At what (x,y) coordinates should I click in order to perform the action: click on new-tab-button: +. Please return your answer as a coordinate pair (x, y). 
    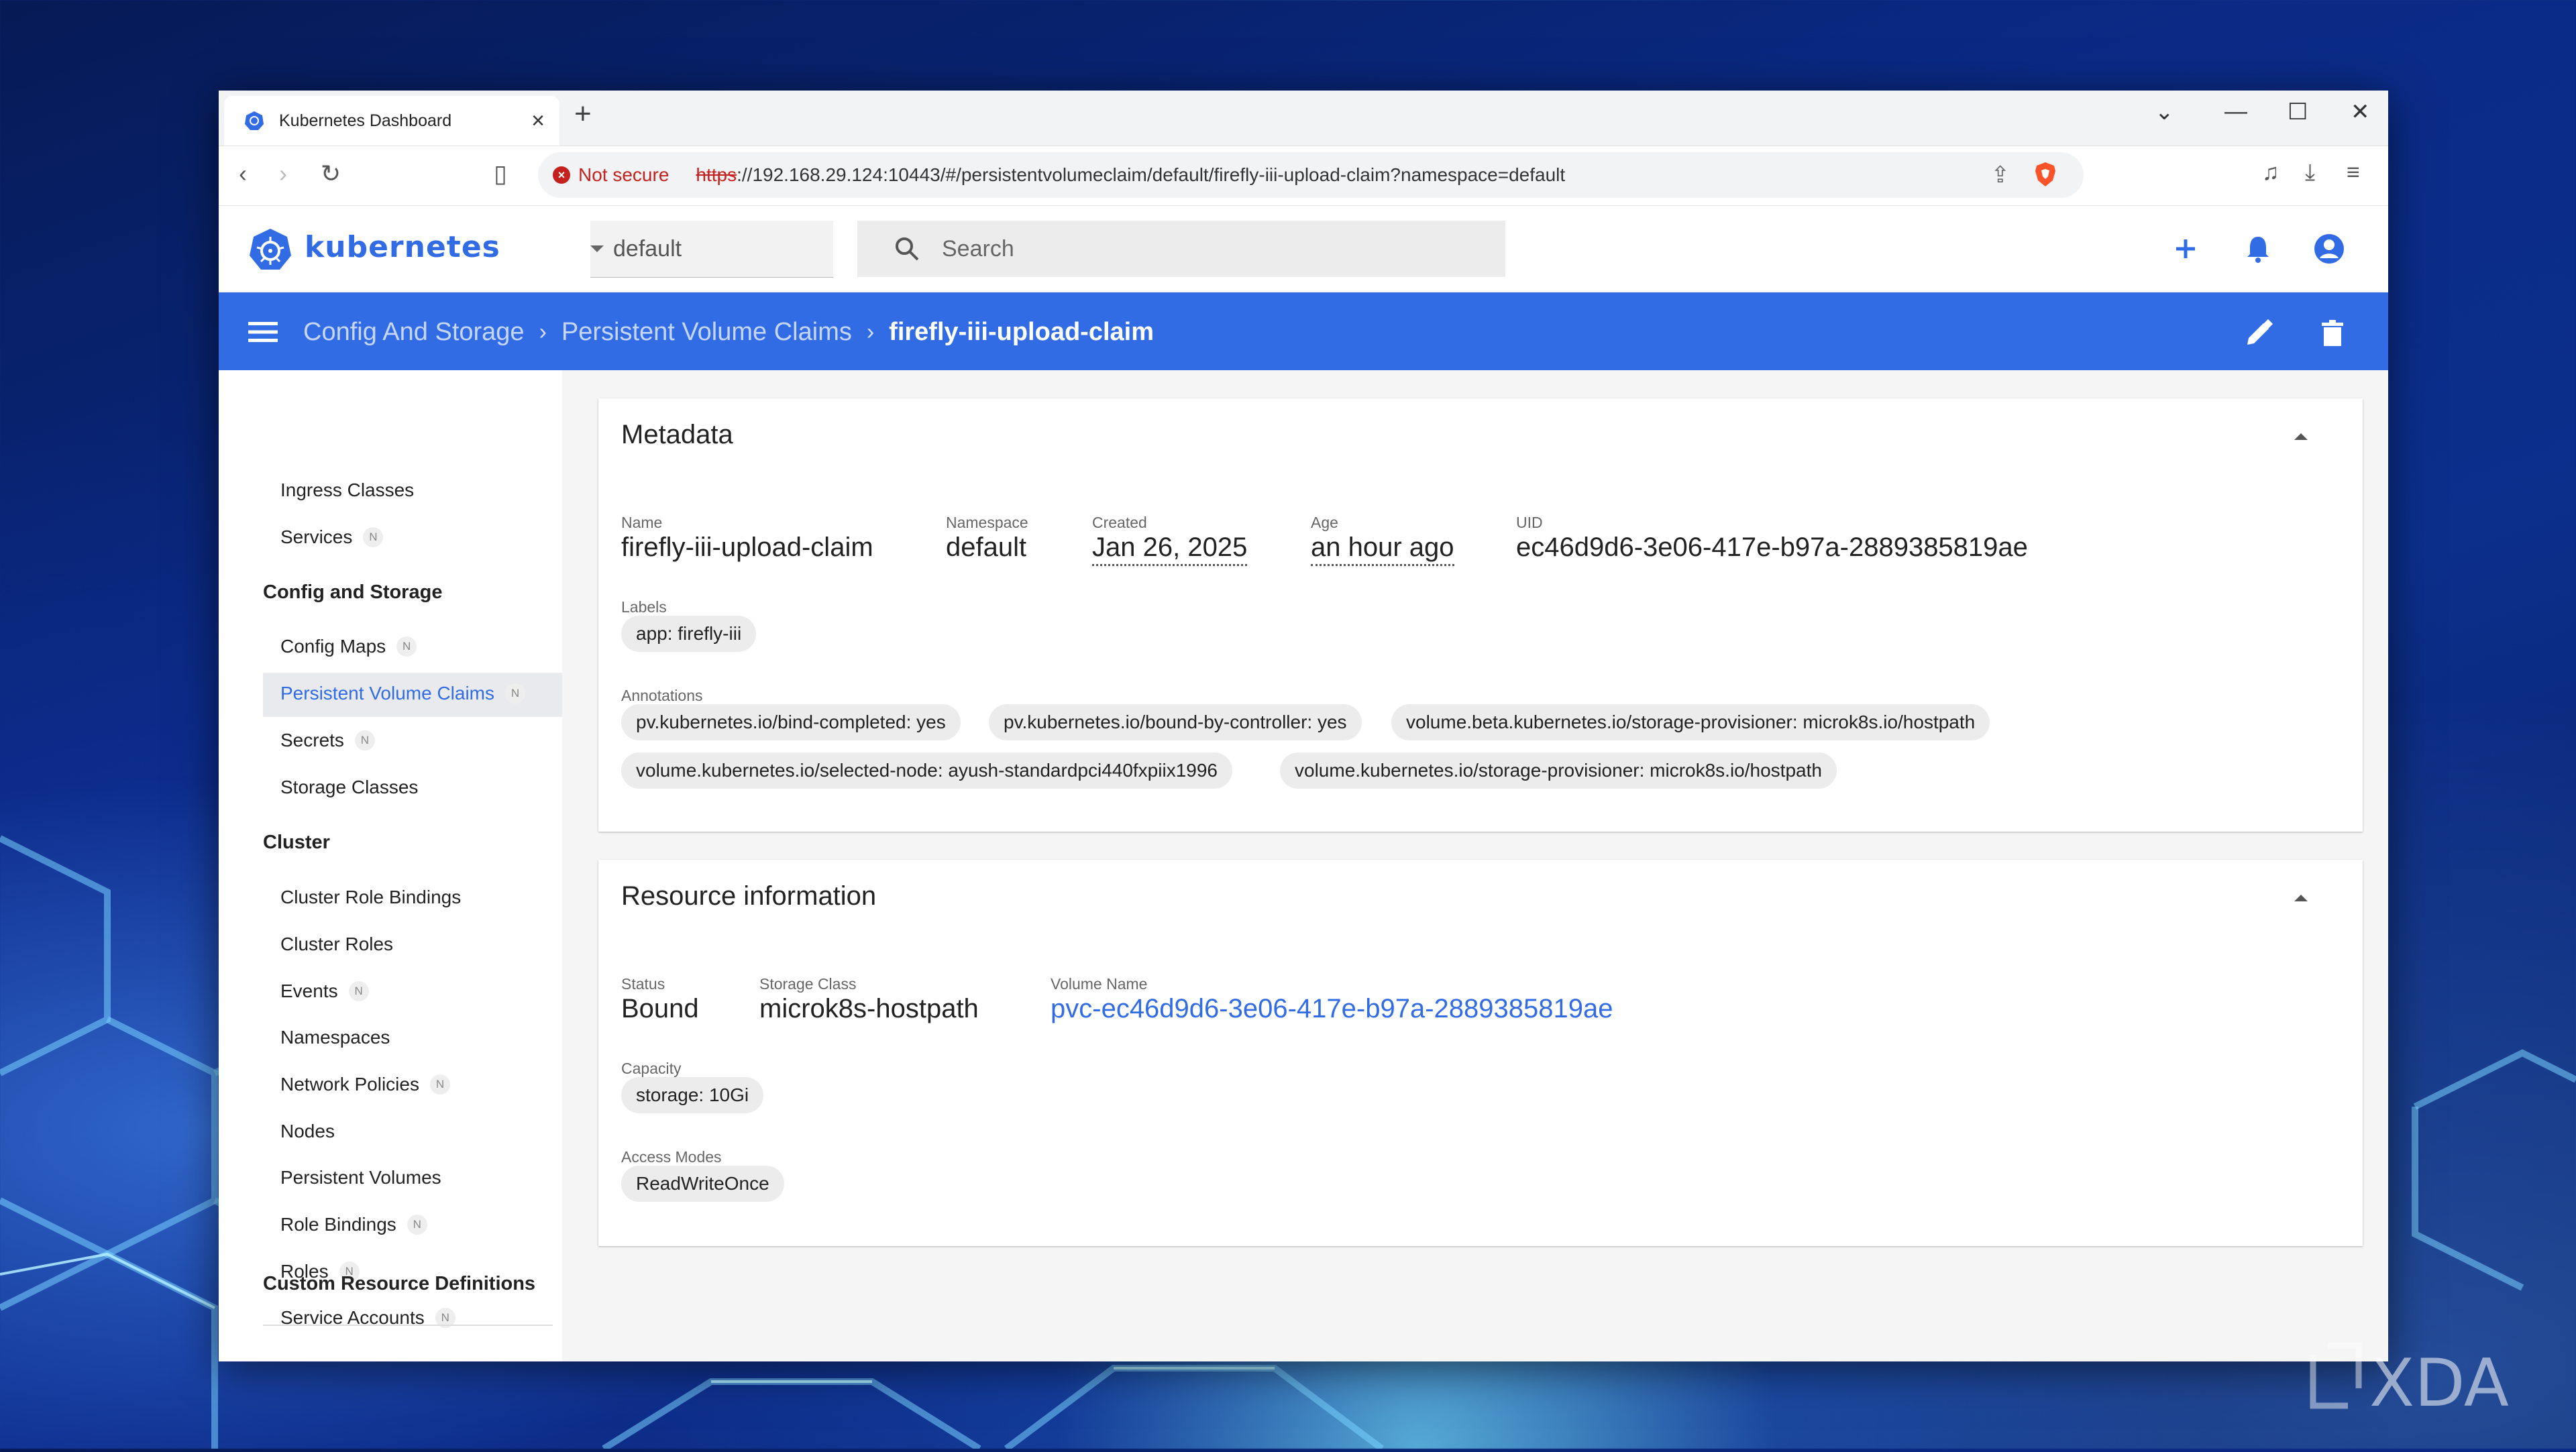
    Looking at the image, I should click on (583, 114).